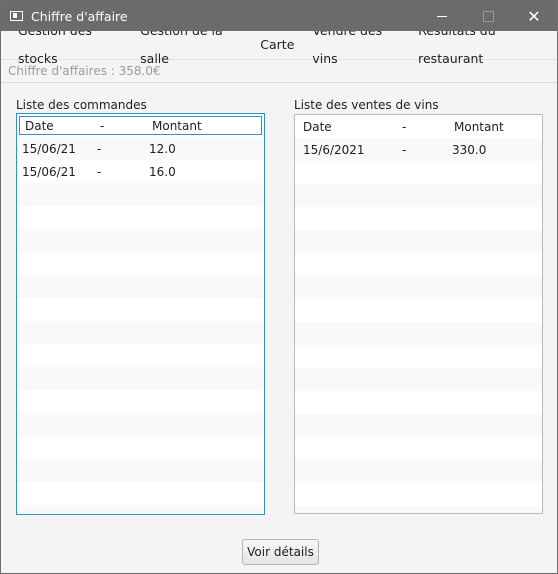 The image size is (558, 574). Describe the element at coordinates (469, 149) in the screenshot. I see `row-amount: 330.0` at that location.